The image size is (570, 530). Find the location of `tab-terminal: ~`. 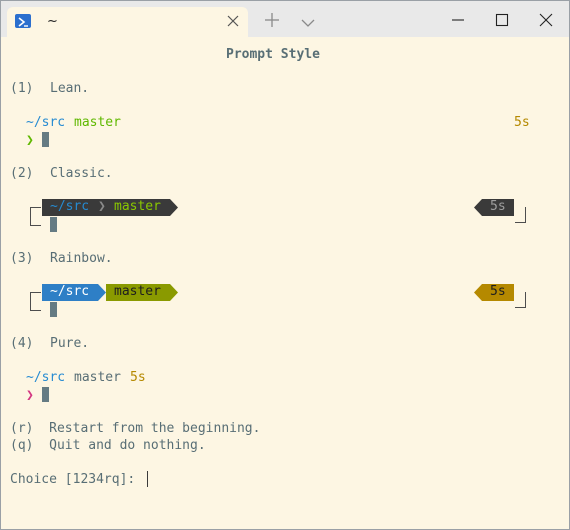

tab-terminal: ~ is located at coordinates (127, 22).